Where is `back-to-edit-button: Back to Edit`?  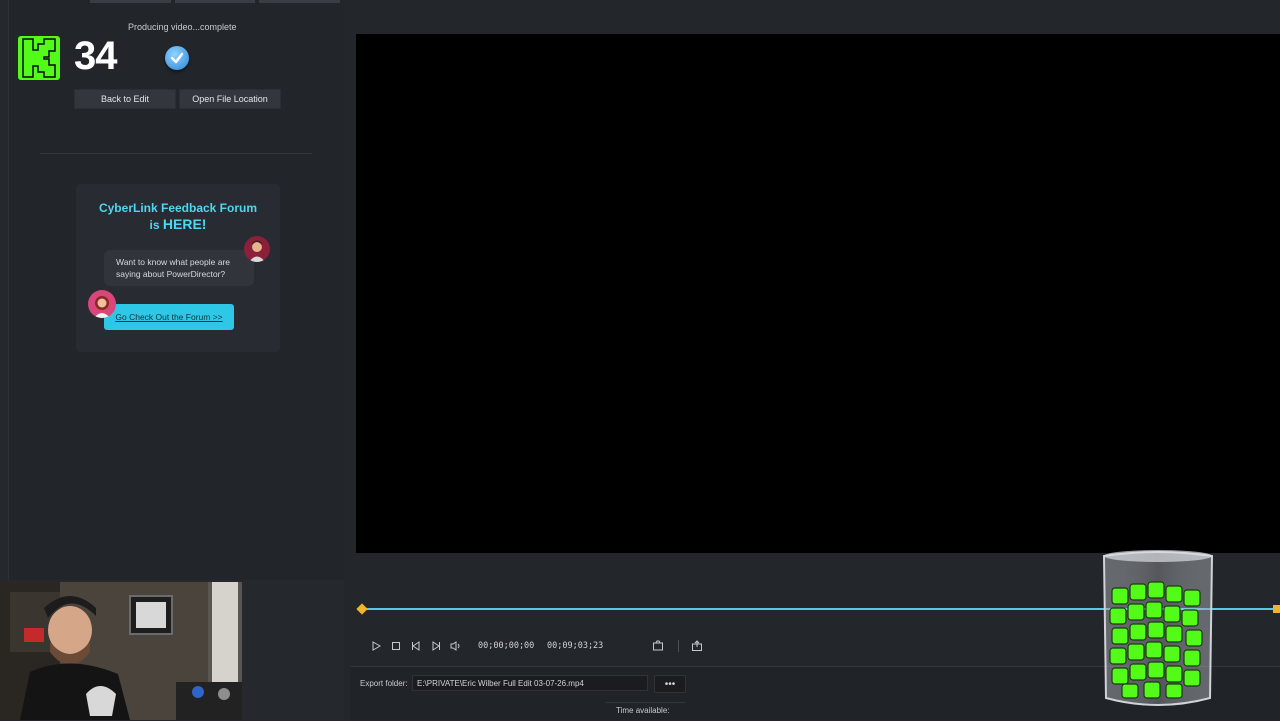 back-to-edit-button: Back to Edit is located at coordinates (125, 99).